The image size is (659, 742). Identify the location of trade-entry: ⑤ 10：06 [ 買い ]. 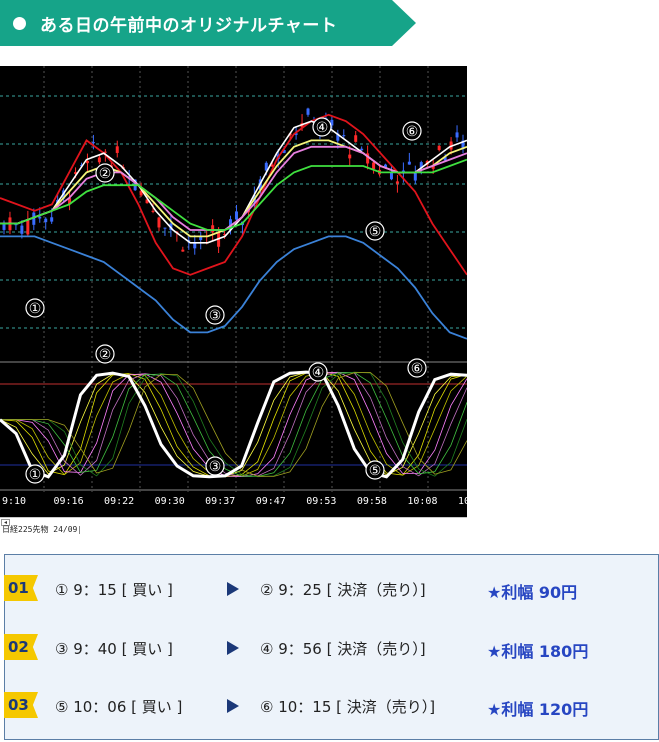
(119, 707).